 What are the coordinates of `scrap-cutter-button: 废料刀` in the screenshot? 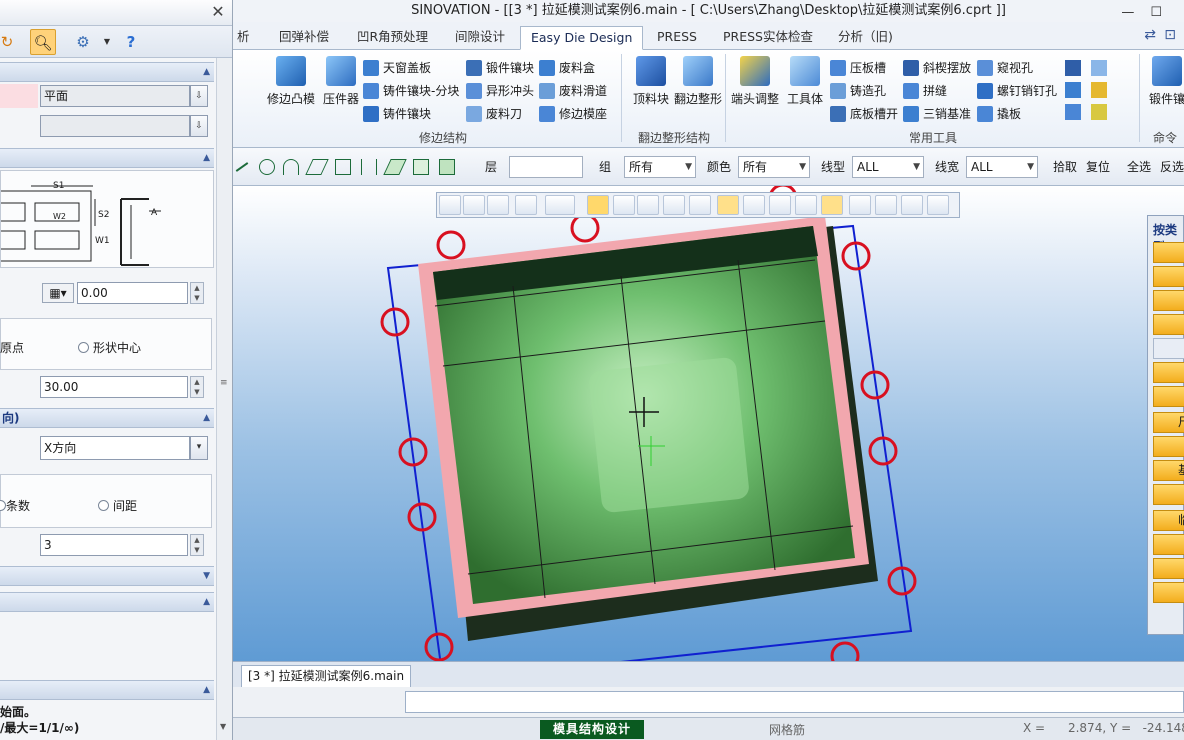 It's located at (494, 114).